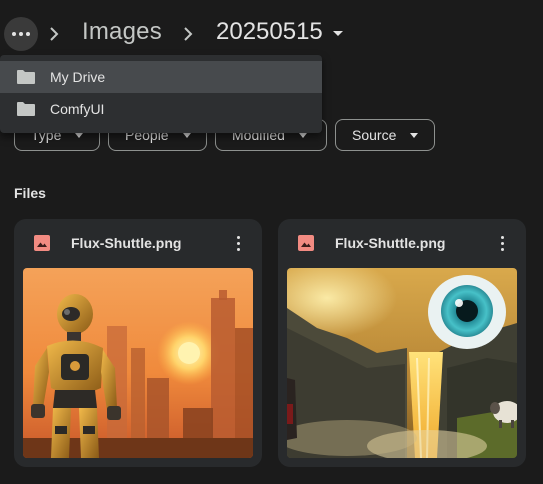  I want to click on breadcrumb-more-button, so click(21, 34).